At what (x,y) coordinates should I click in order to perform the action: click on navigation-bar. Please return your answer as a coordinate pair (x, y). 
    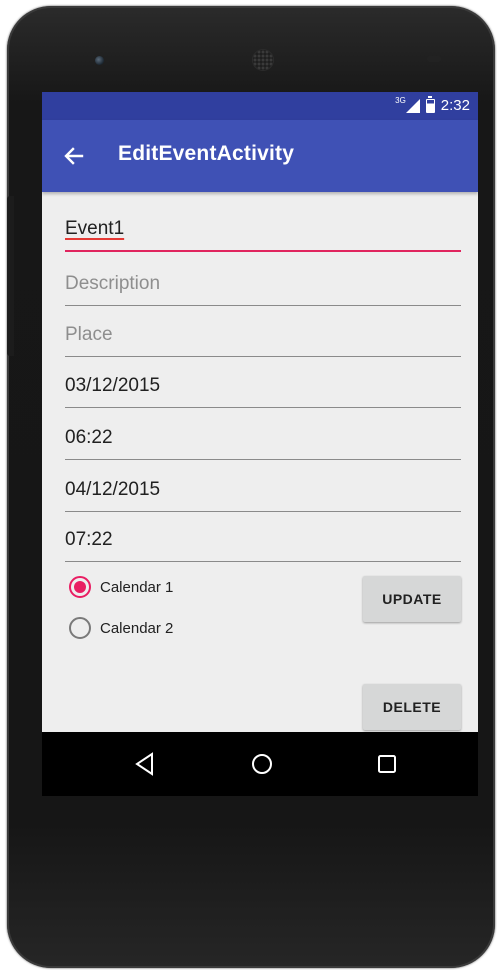
    Looking at the image, I should click on (260, 764).